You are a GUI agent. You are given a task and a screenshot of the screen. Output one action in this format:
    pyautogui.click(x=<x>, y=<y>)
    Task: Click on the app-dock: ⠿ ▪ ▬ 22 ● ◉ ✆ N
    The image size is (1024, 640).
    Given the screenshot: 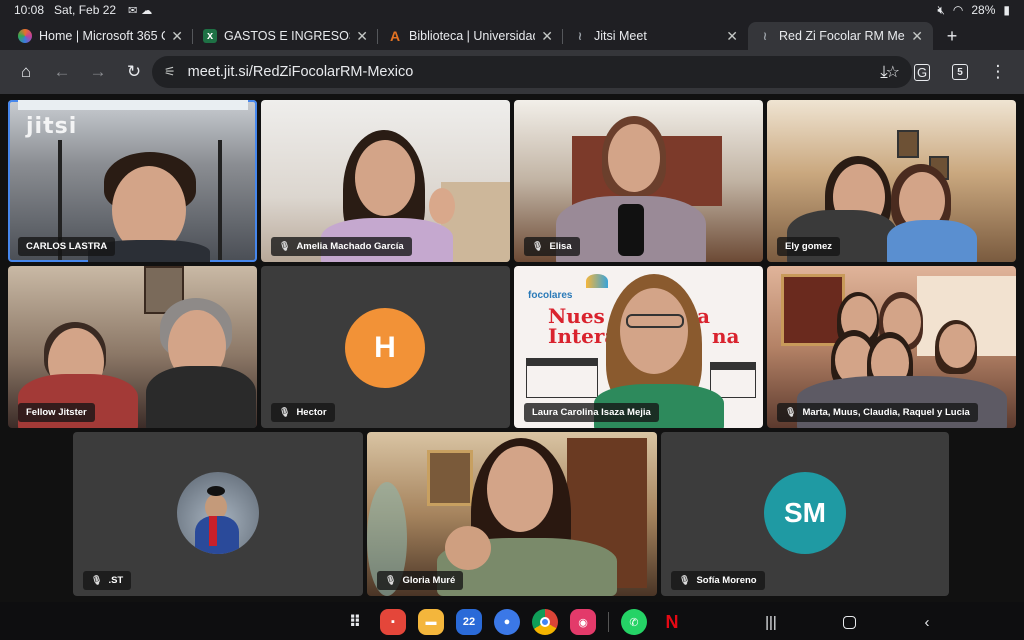 What is the action you would take?
    pyautogui.click(x=513, y=622)
    